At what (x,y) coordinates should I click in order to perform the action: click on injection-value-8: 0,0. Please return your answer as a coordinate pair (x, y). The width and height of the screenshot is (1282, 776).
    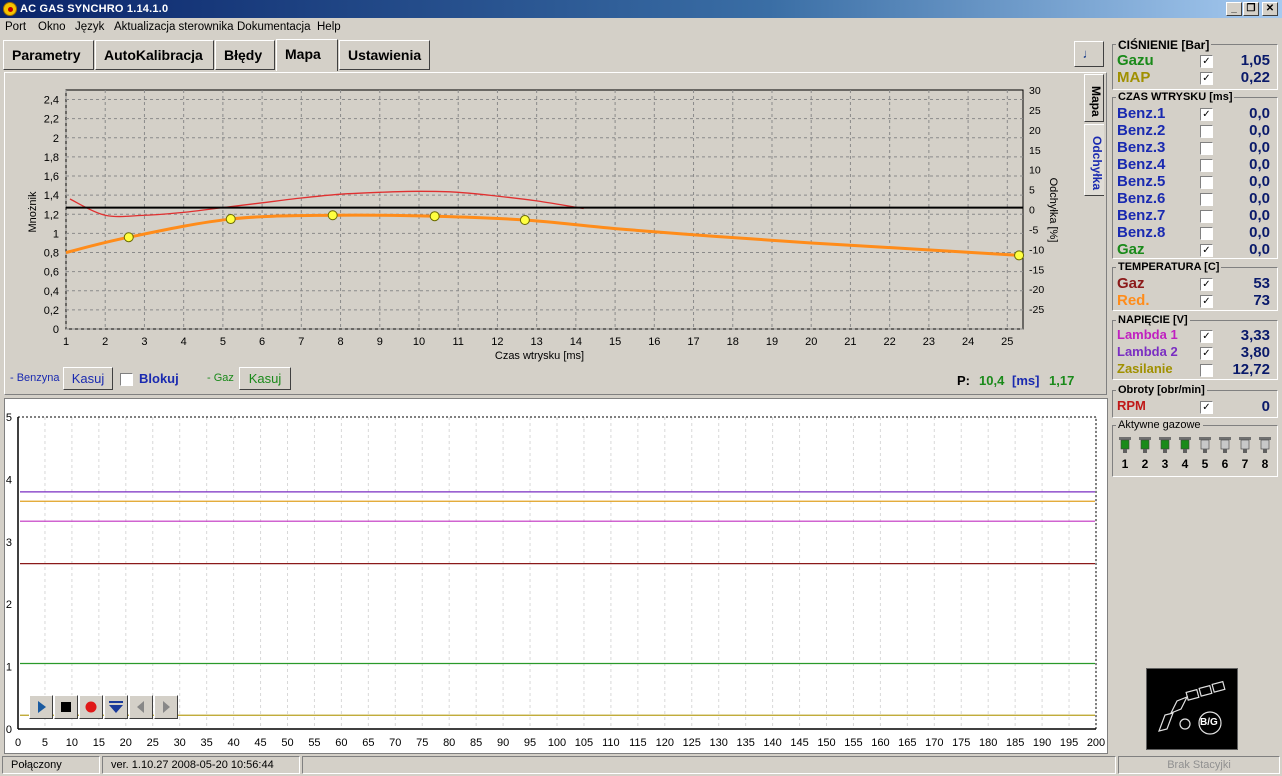
    Looking at the image, I should click on (1259, 249).